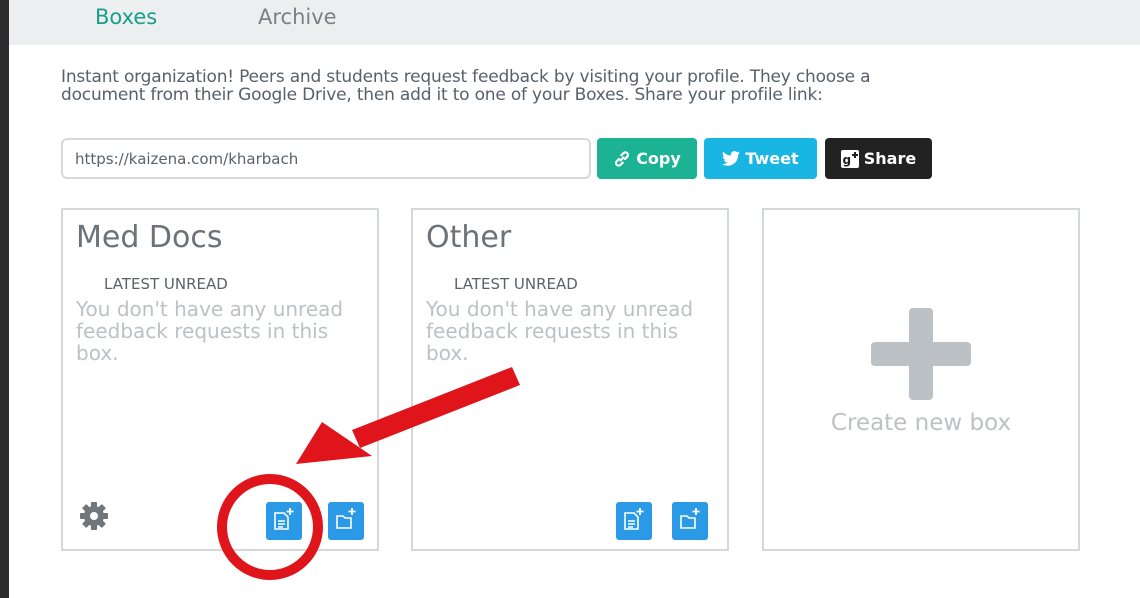 The height and width of the screenshot is (598, 1140). What do you see at coordinates (731, 158) in the screenshot?
I see `twitter-icon` at bounding box center [731, 158].